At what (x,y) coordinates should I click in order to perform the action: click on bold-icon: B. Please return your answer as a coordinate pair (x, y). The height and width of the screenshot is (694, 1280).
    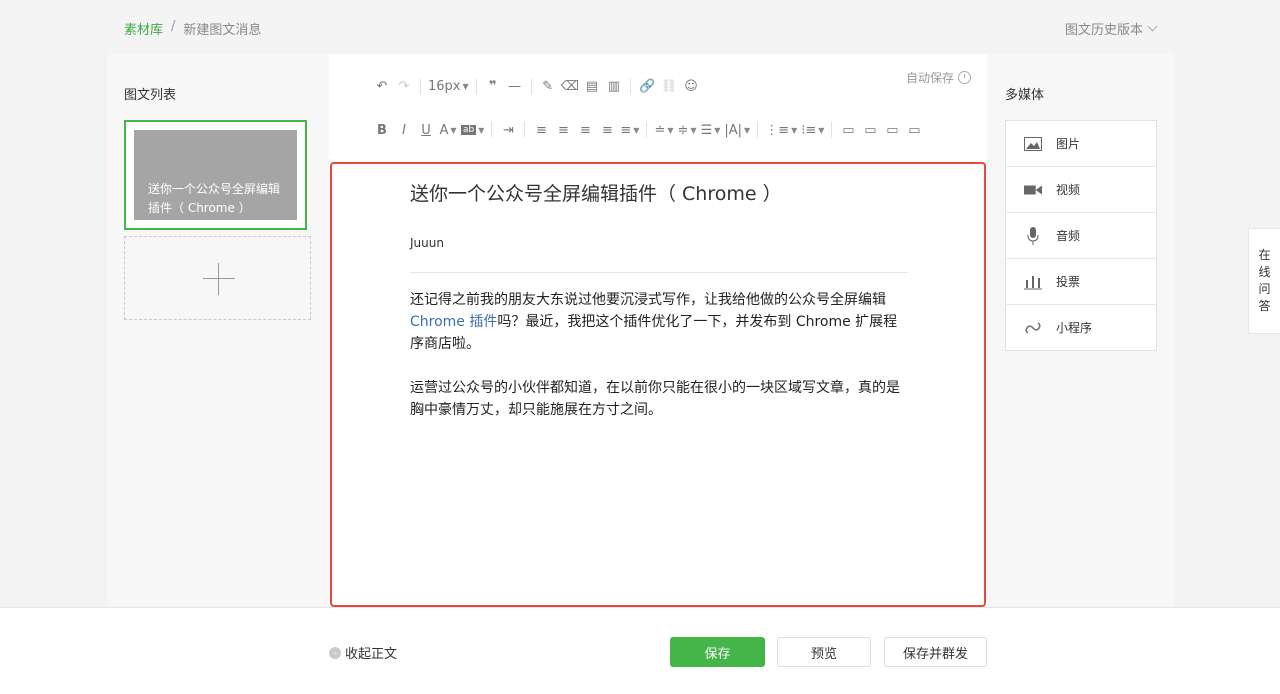
    Looking at the image, I should click on (382, 130).